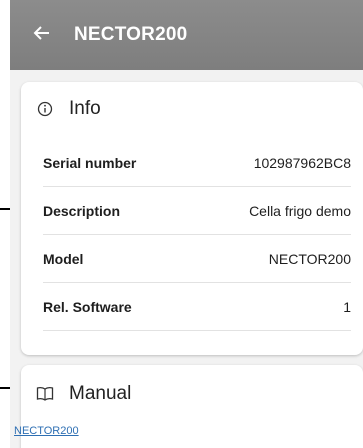  What do you see at coordinates (90, 162) in the screenshot?
I see `info-row-label: Serial number` at bounding box center [90, 162].